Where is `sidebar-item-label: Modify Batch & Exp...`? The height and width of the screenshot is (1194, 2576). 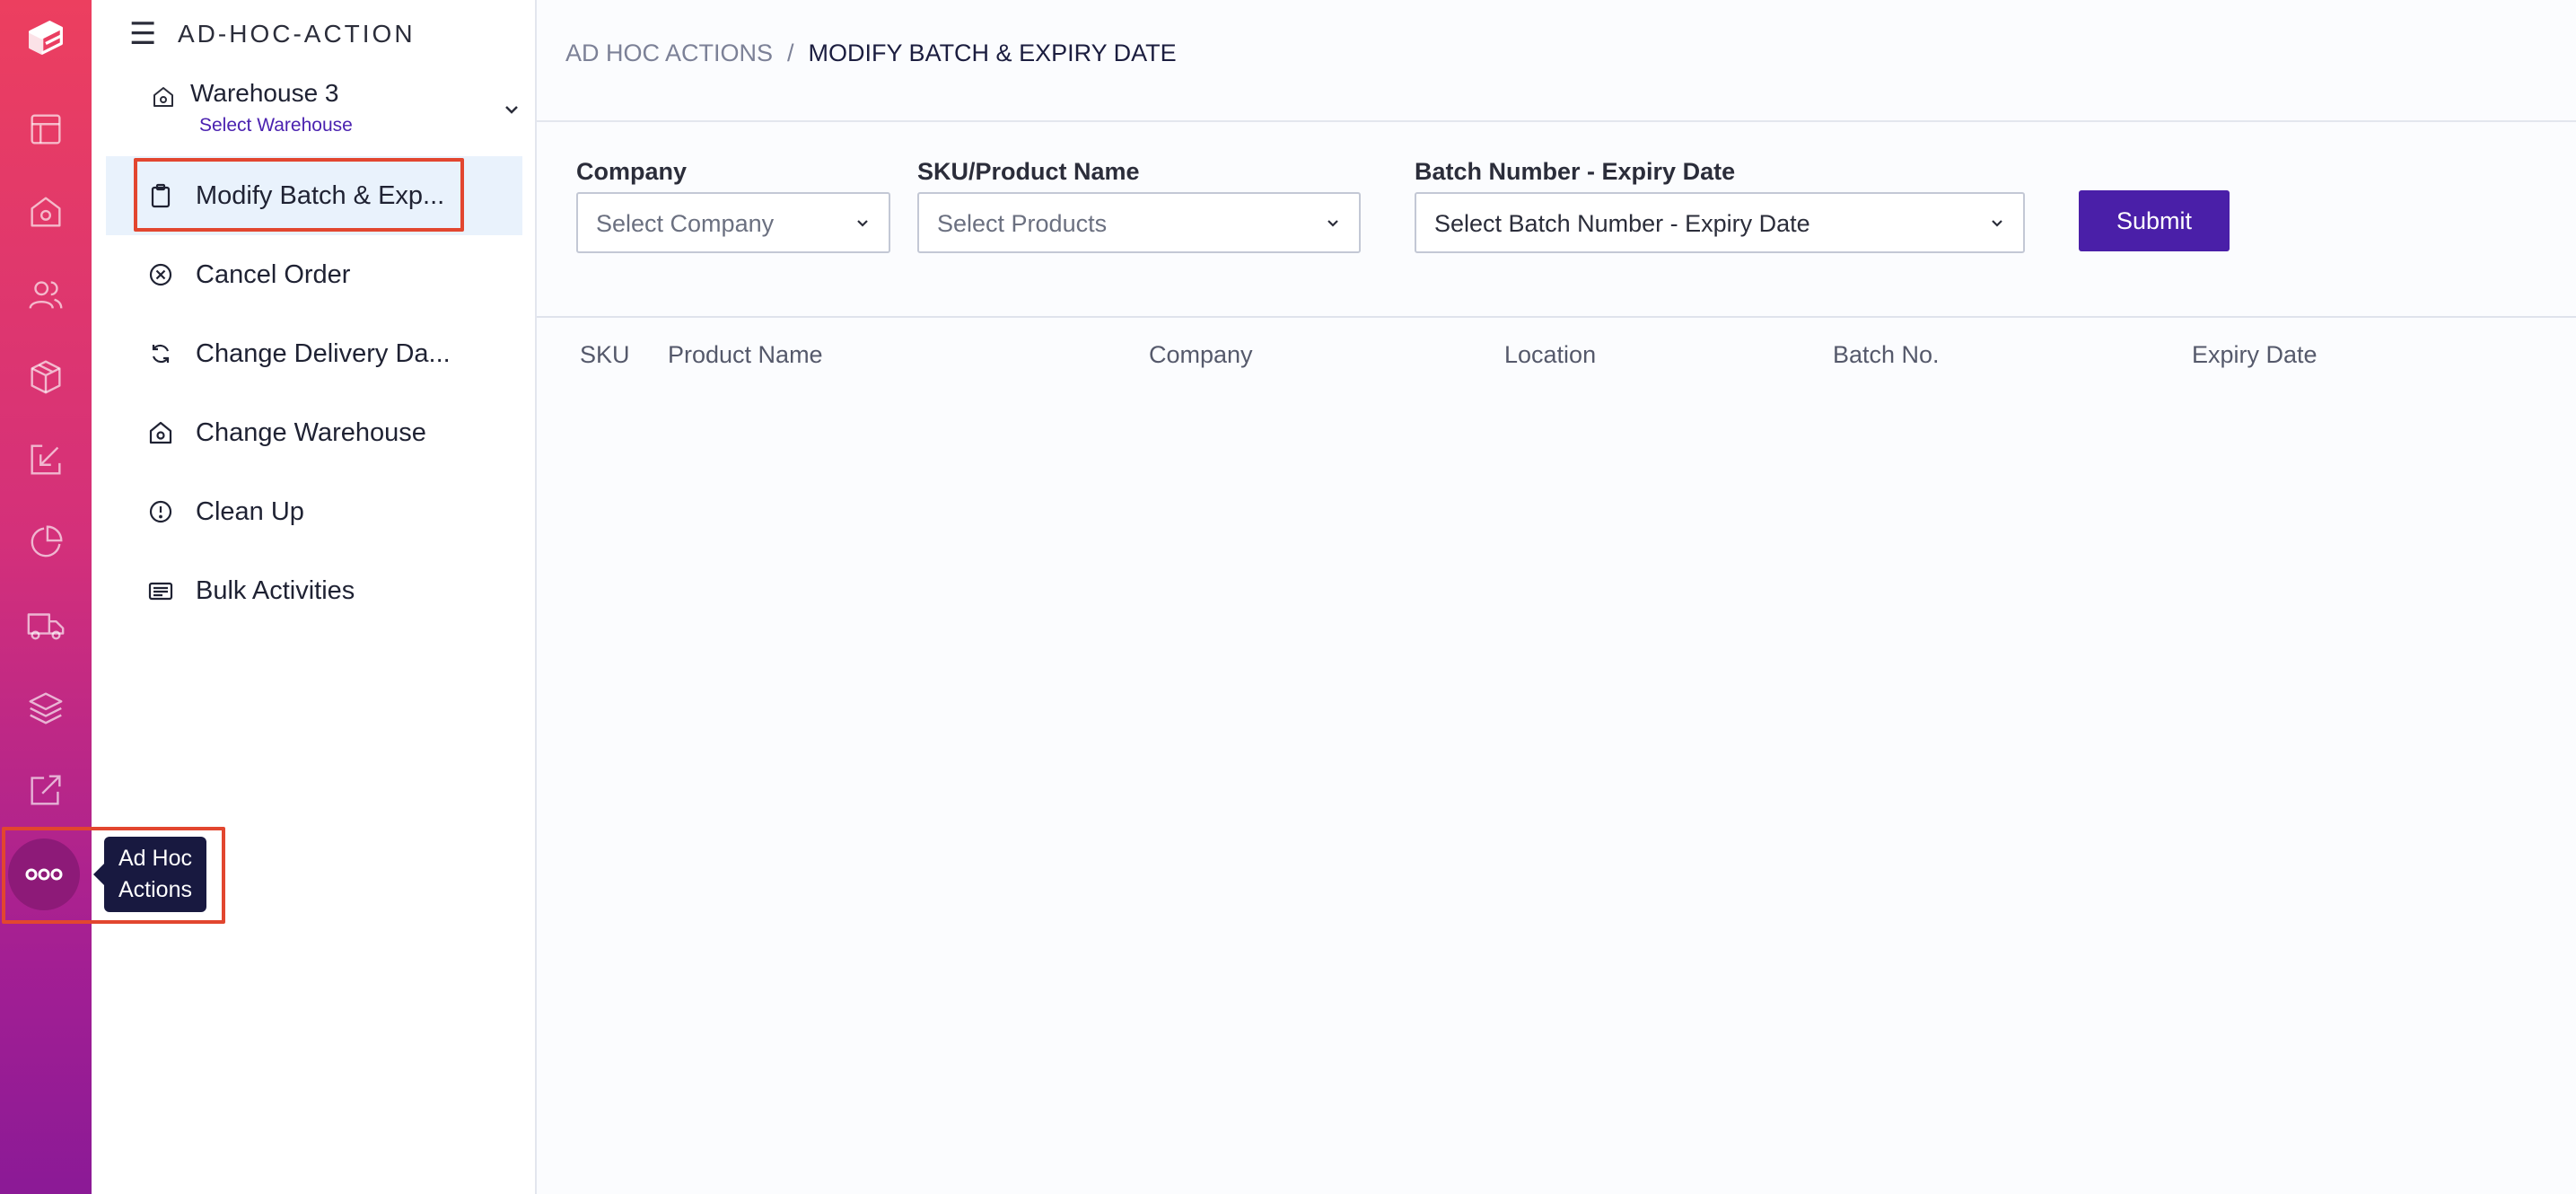 sidebar-item-label: Modify Batch & Exp... is located at coordinates (320, 195).